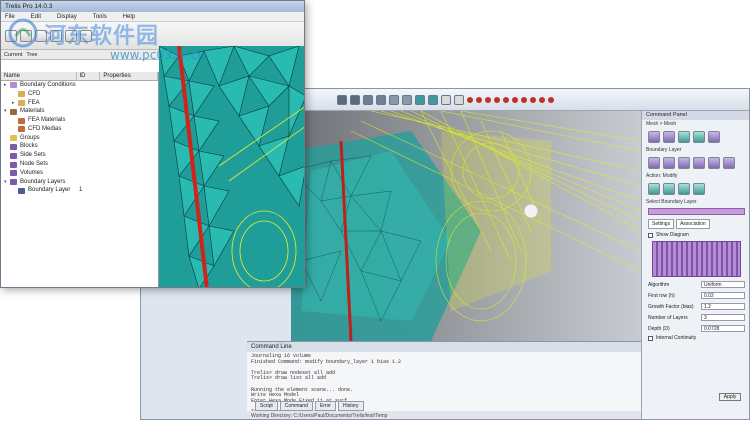  What do you see at coordinates (668, 317) in the screenshot?
I see `layers-label: Number of Layers` at bounding box center [668, 317].